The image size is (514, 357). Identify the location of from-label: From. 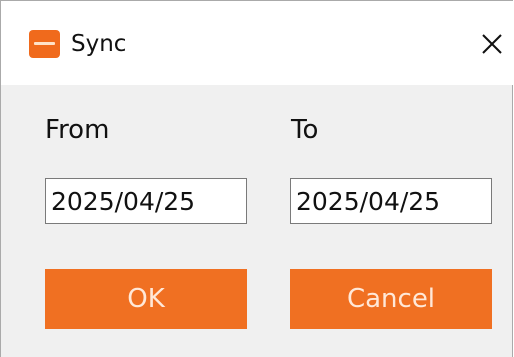
(77, 130).